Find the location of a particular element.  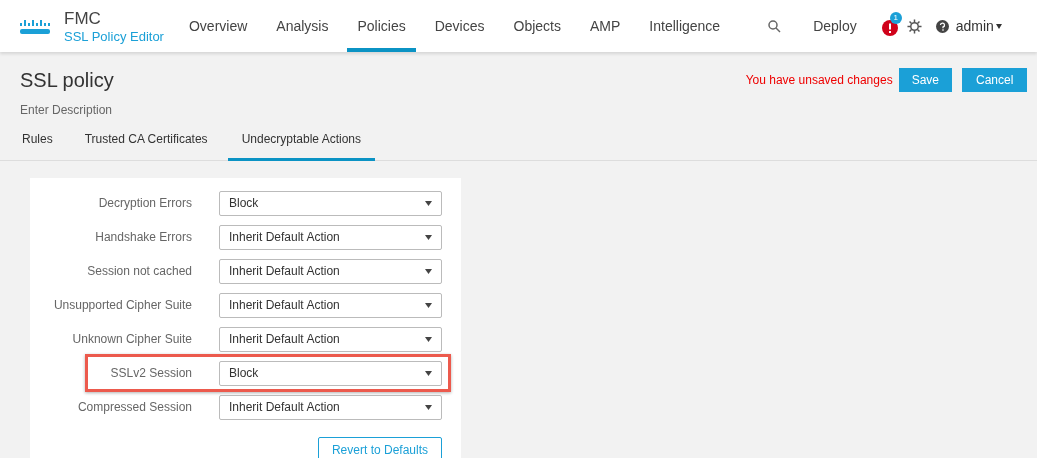

field-label: Compressed Session is located at coordinates (134, 407).